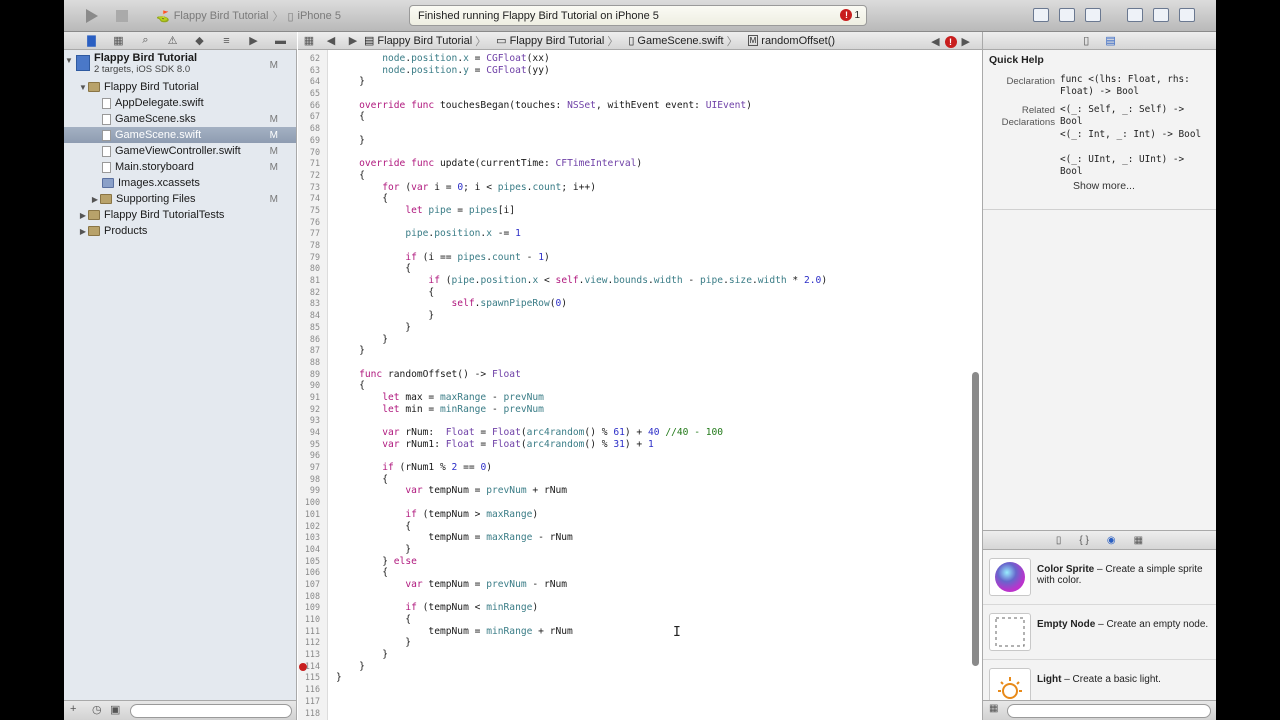  What do you see at coordinates (1187, 15) in the screenshot?
I see `utilities-toggle-icon` at bounding box center [1187, 15].